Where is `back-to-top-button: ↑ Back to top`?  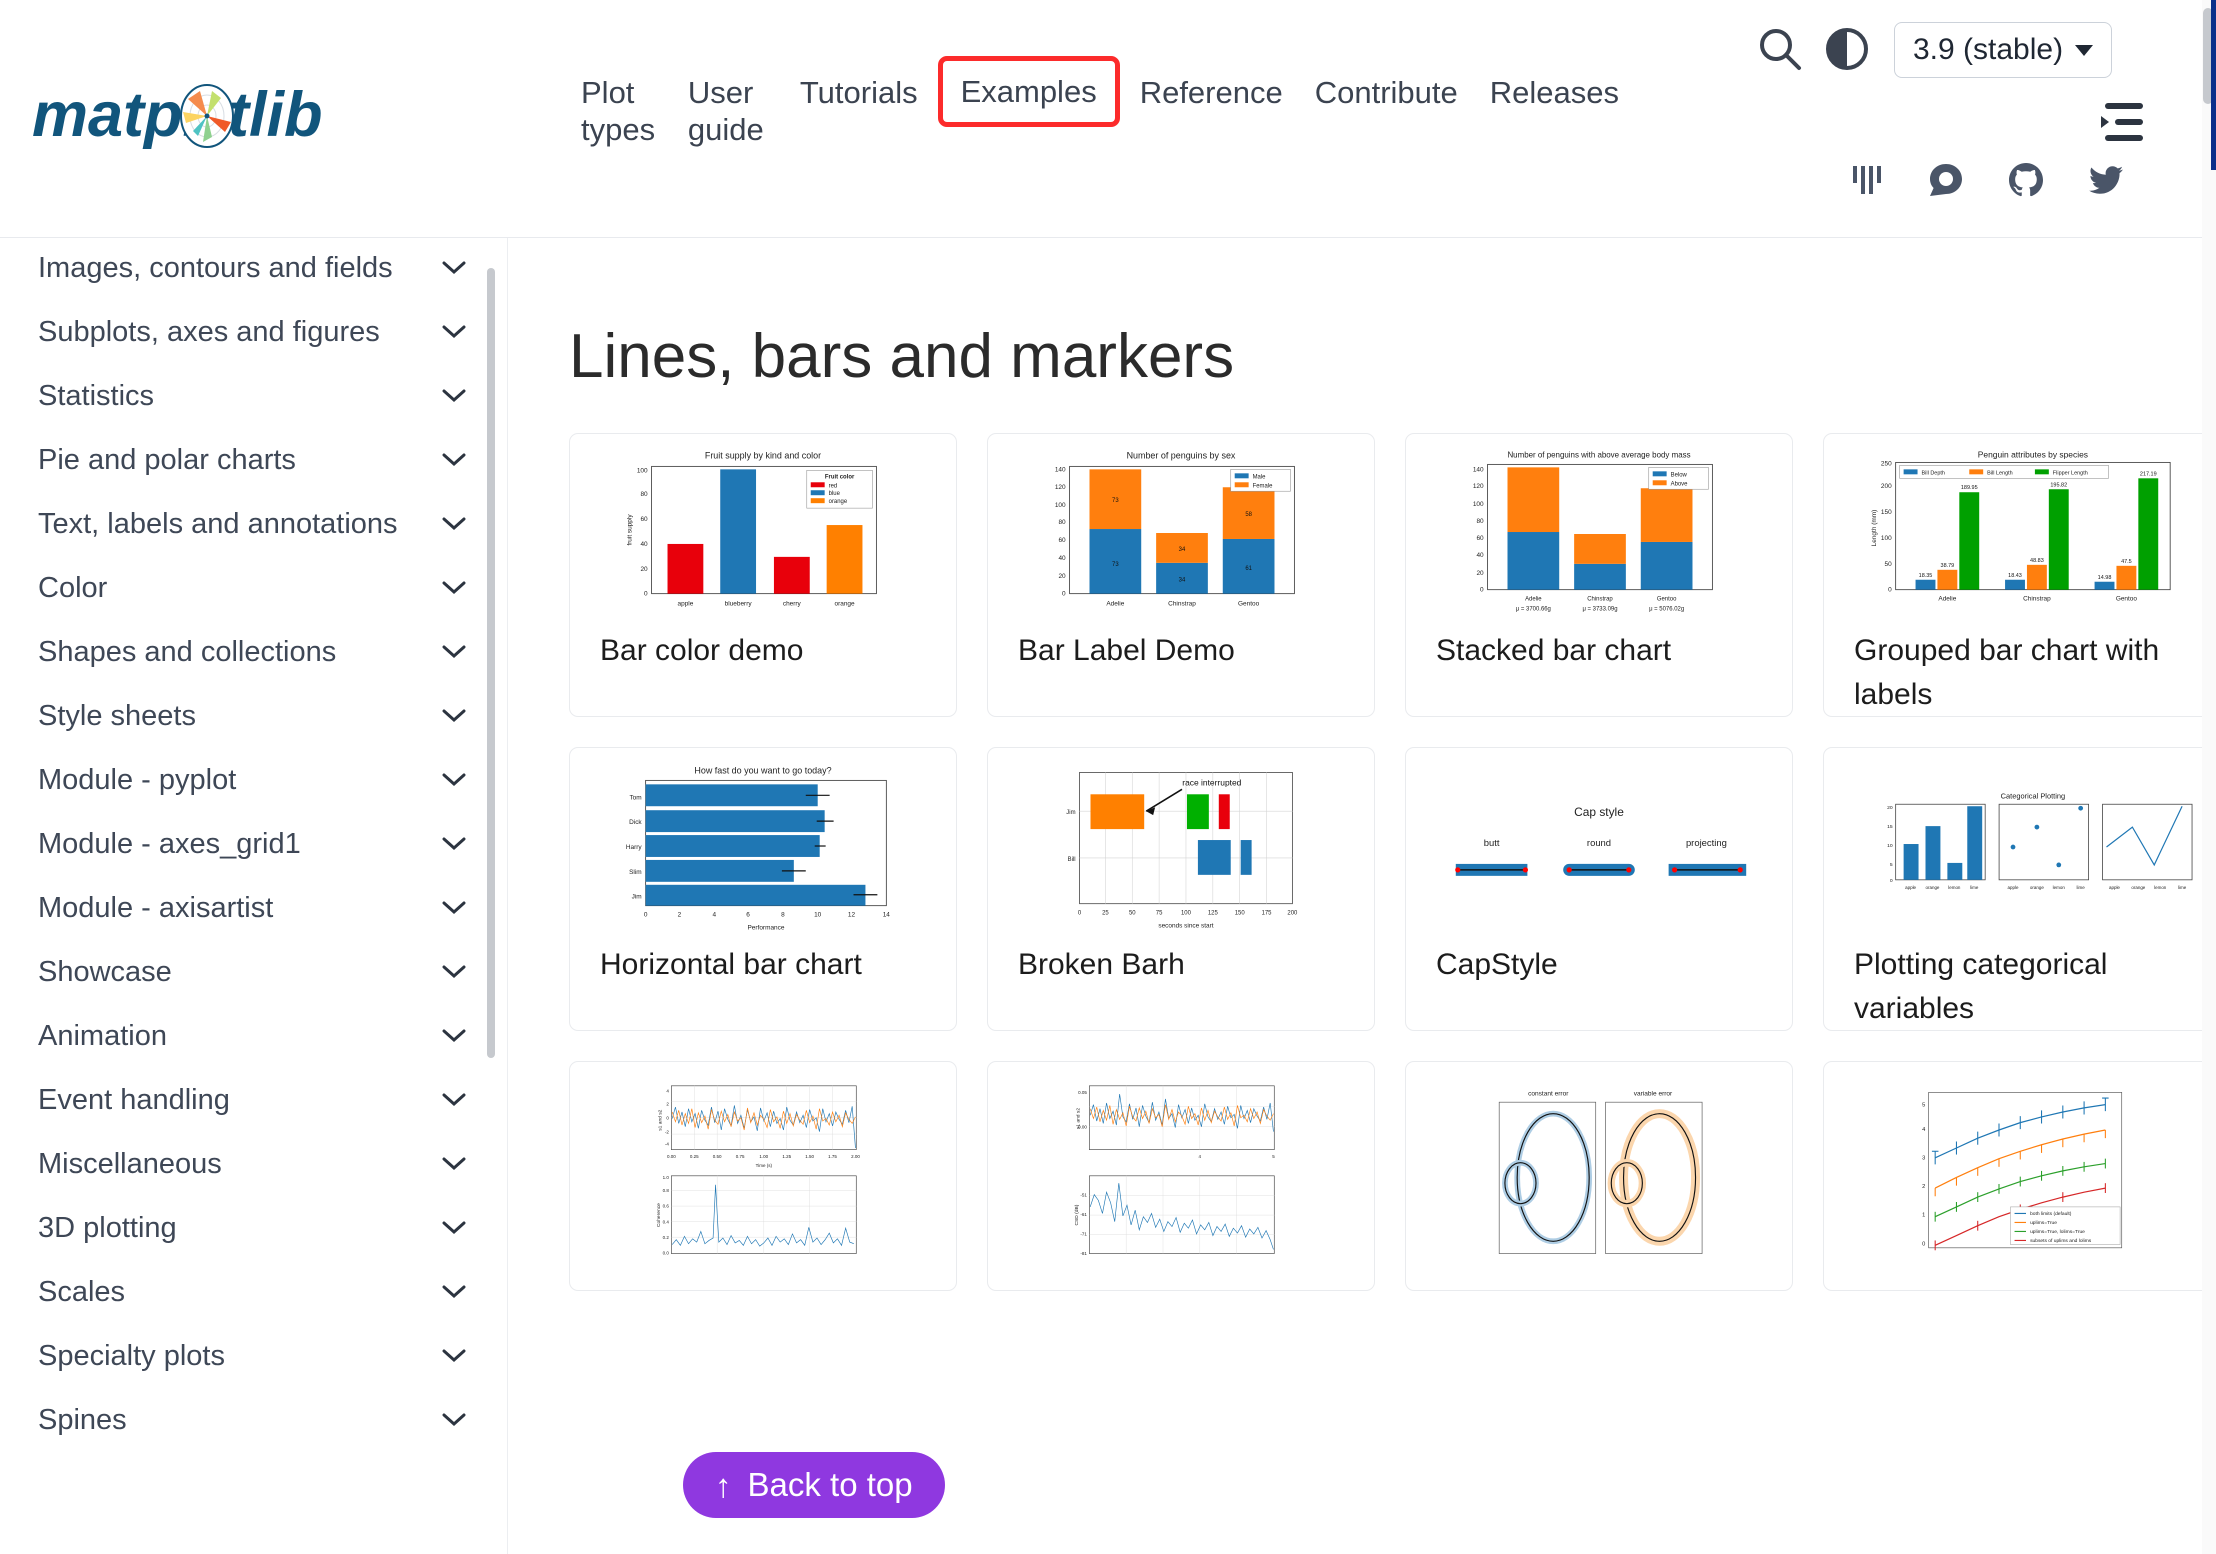 back-to-top-button: ↑ Back to top is located at coordinates (814, 1485).